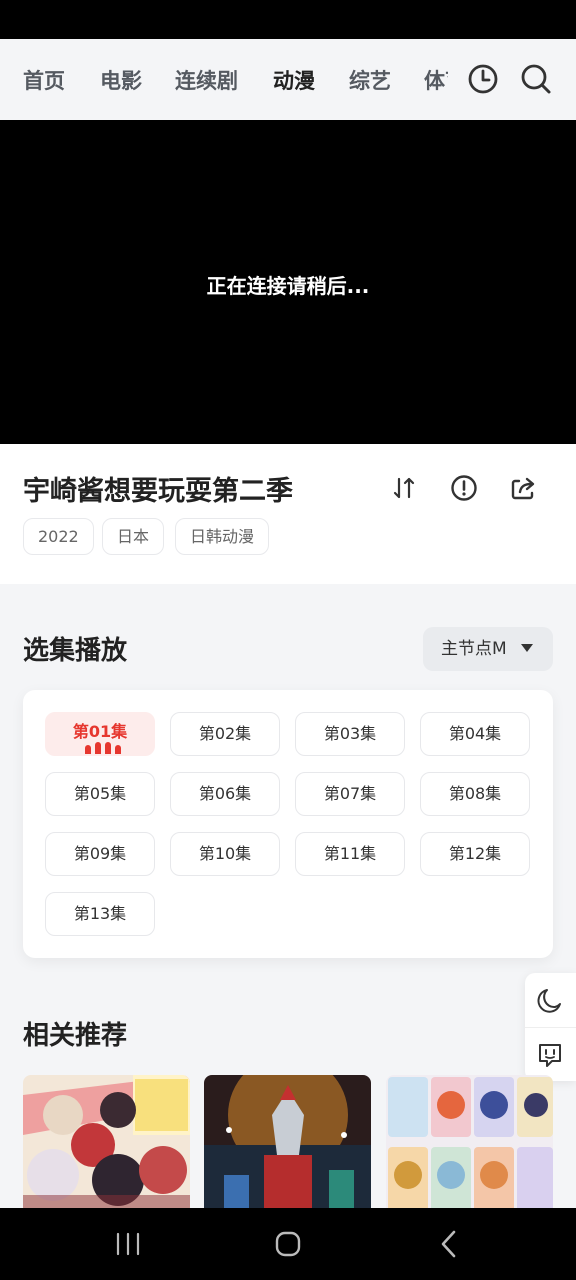 This screenshot has height=1280, width=576. Describe the element at coordinates (436, 80) in the screenshot. I see `tab-sports: 体育` at that location.